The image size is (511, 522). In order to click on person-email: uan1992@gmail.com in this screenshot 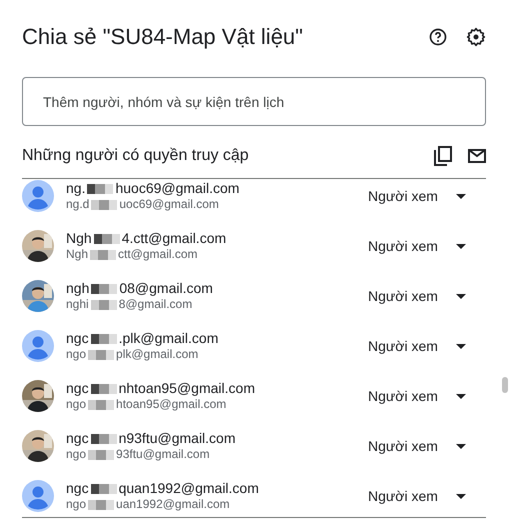, I will do `click(173, 504)`.